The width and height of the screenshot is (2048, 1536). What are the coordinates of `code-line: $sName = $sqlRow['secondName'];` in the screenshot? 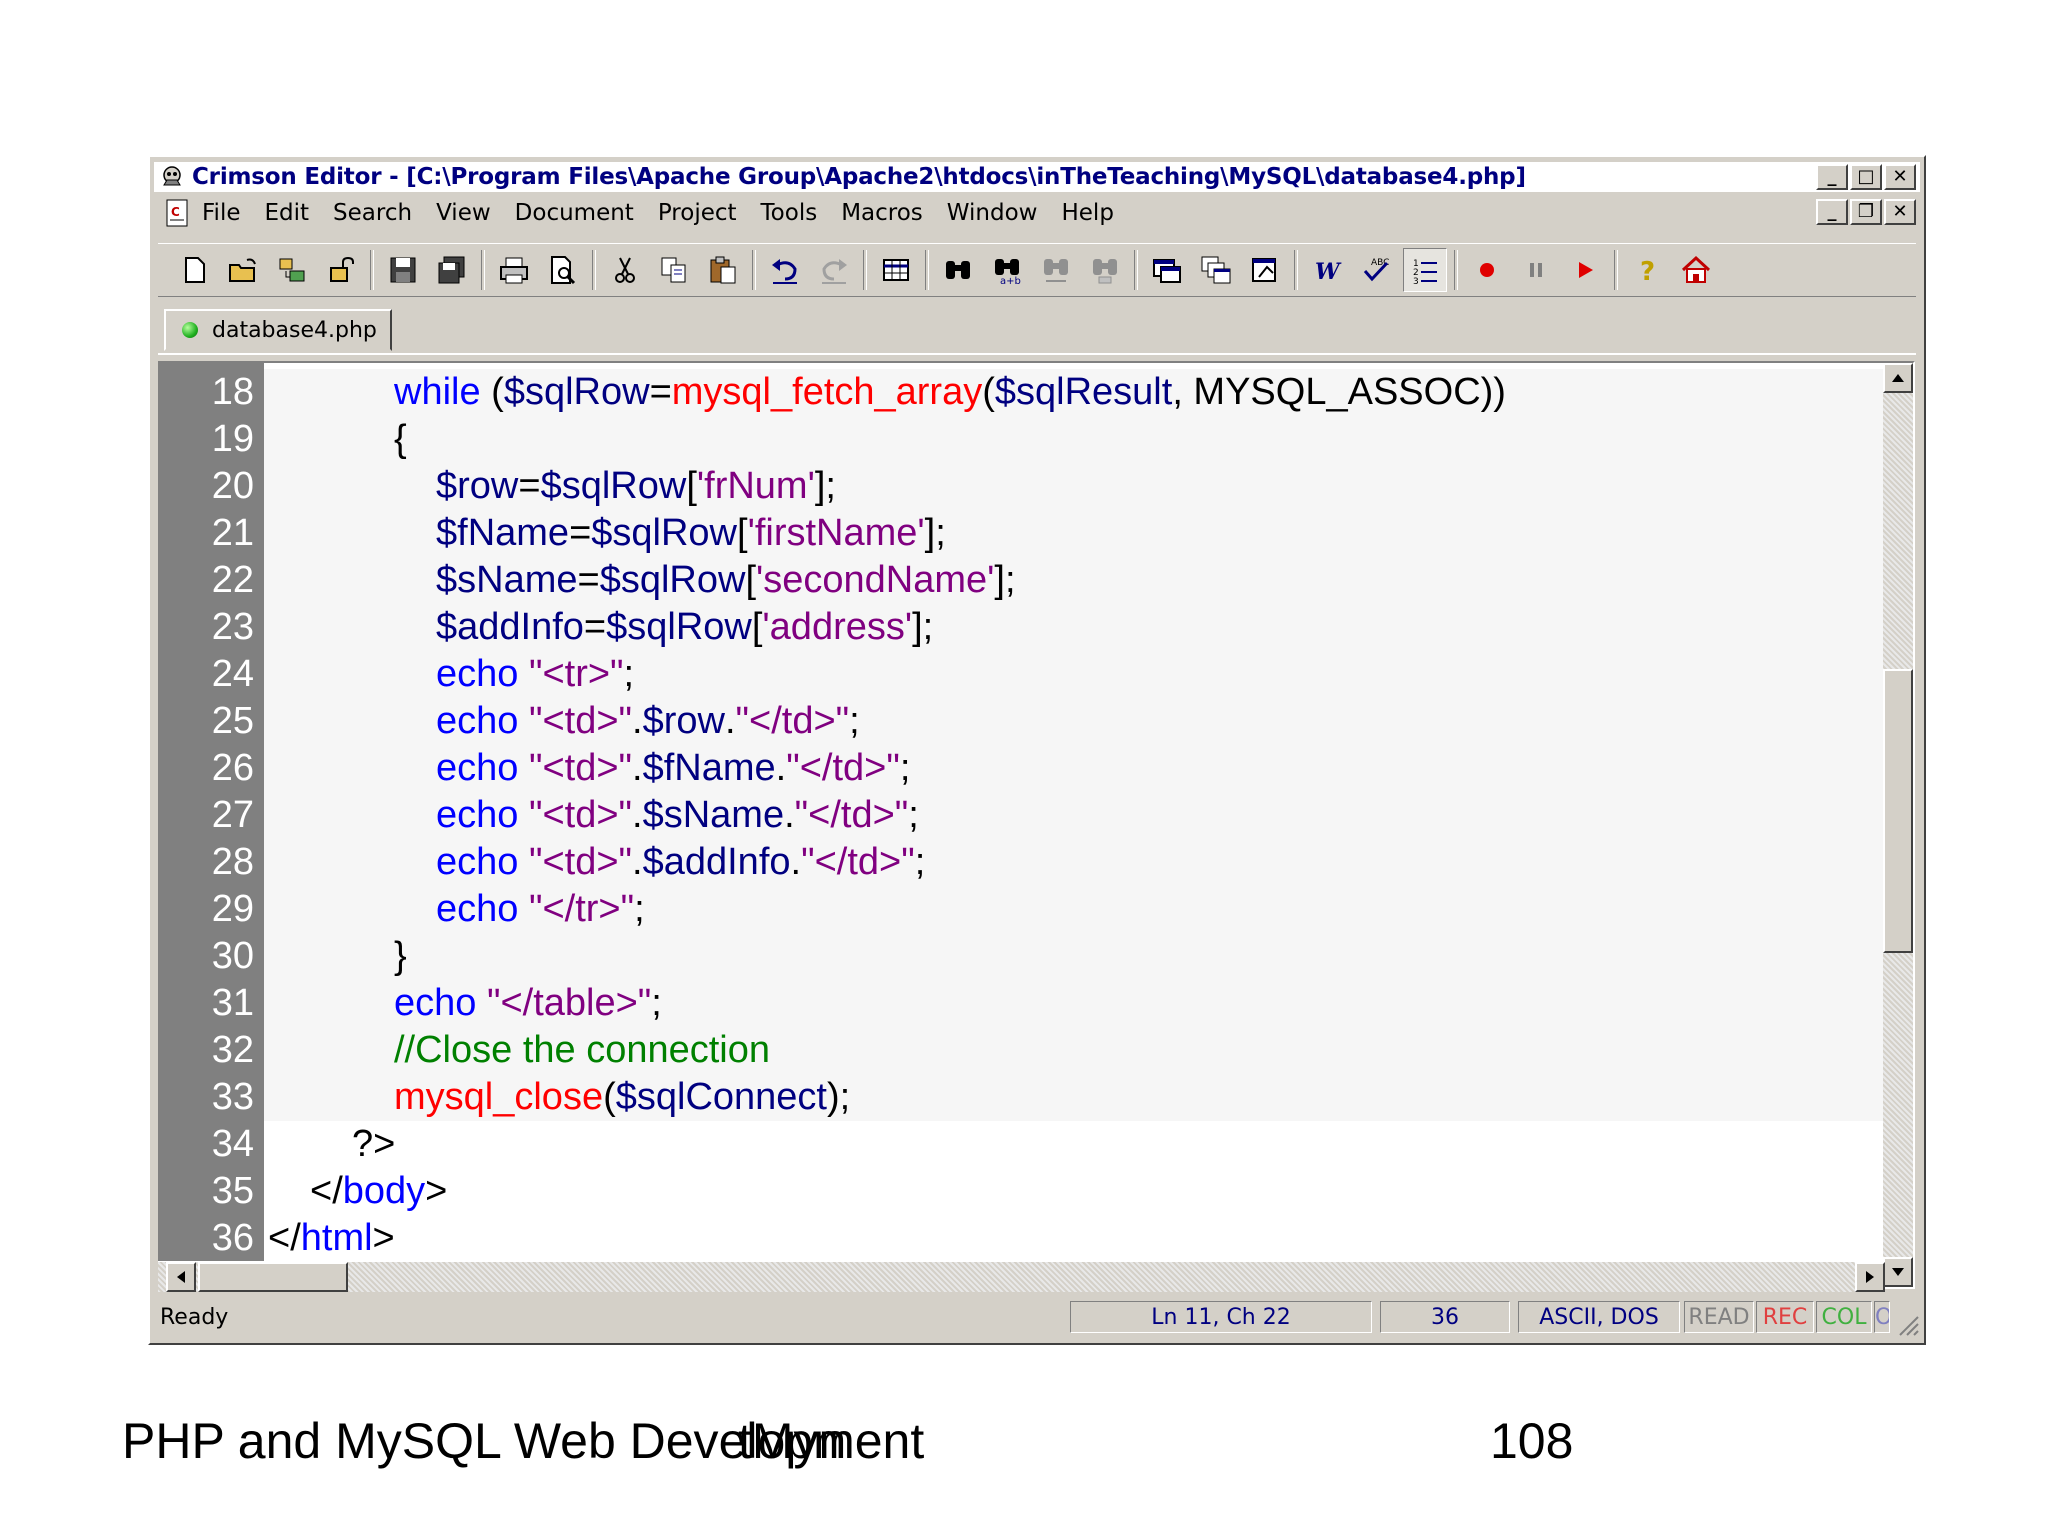 It's located at (1088, 580).